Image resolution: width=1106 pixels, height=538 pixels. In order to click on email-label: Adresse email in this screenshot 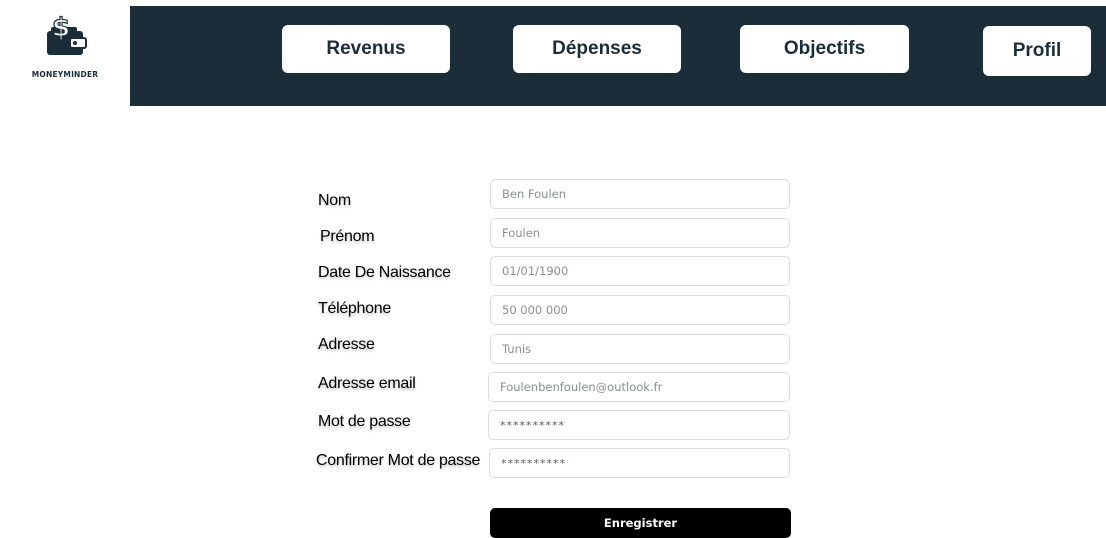, I will do `click(367, 383)`.